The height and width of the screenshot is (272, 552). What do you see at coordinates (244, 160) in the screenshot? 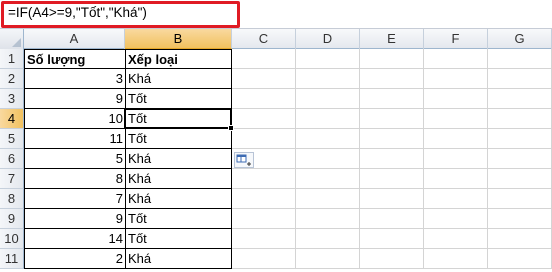
I see `paste-options-icon` at bounding box center [244, 160].